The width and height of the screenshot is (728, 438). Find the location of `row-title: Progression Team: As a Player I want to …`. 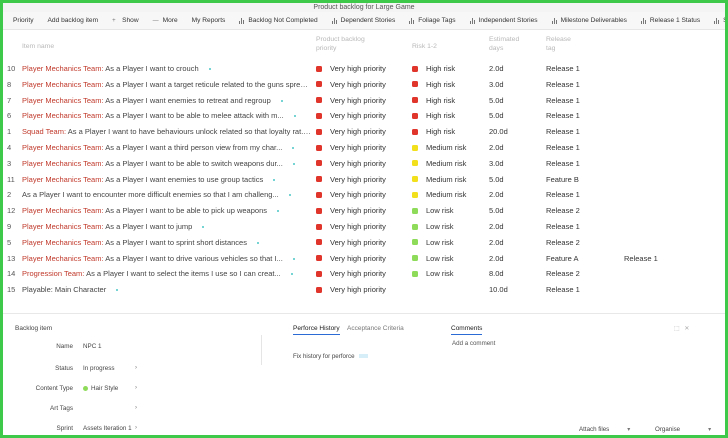

row-title: Progression Team: As a Player I want to … is located at coordinates (167, 273).